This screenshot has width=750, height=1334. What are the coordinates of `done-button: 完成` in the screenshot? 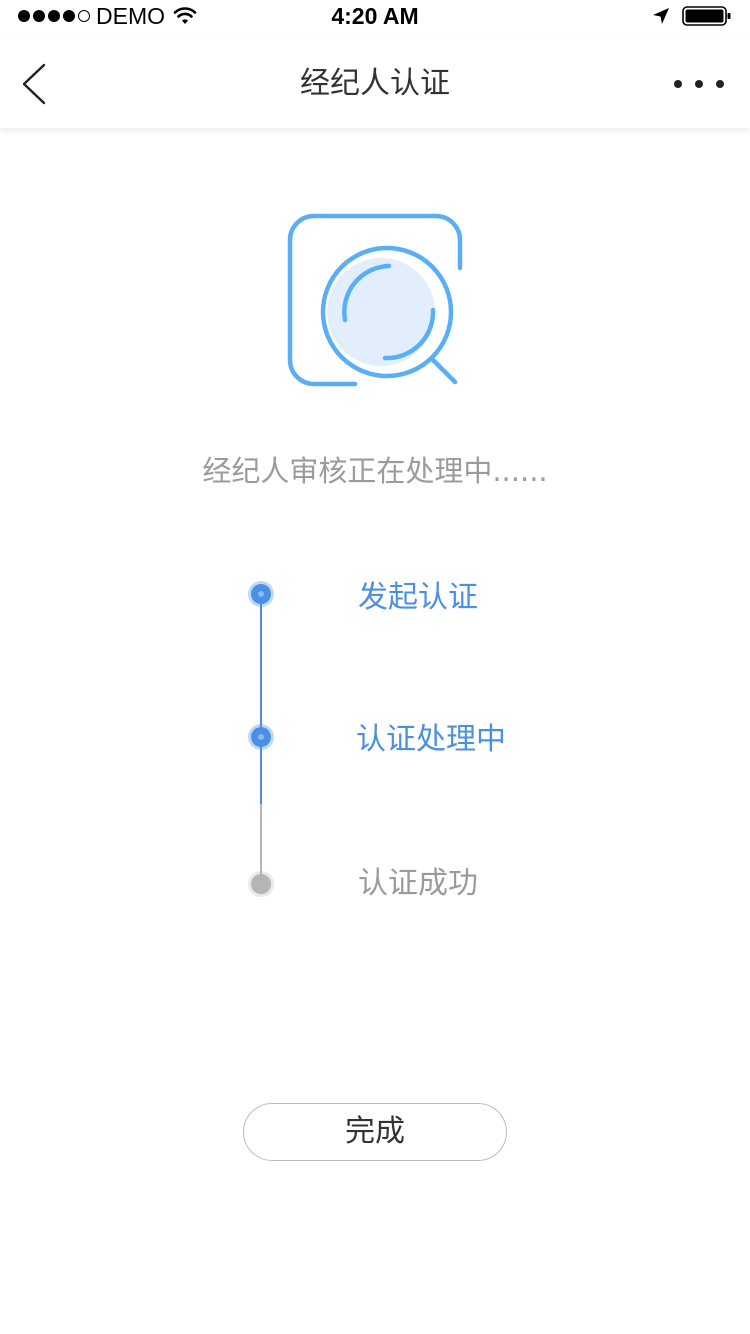 It's located at (375, 1132).